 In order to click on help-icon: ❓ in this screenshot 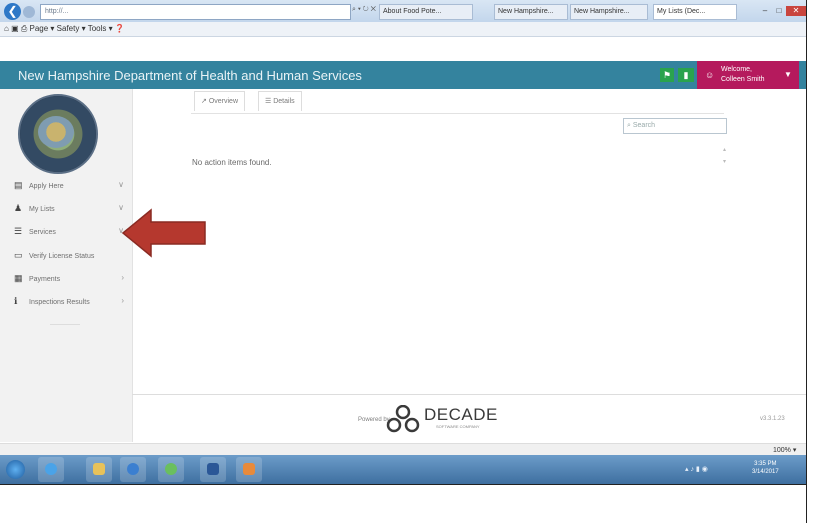, I will do `click(120, 28)`.